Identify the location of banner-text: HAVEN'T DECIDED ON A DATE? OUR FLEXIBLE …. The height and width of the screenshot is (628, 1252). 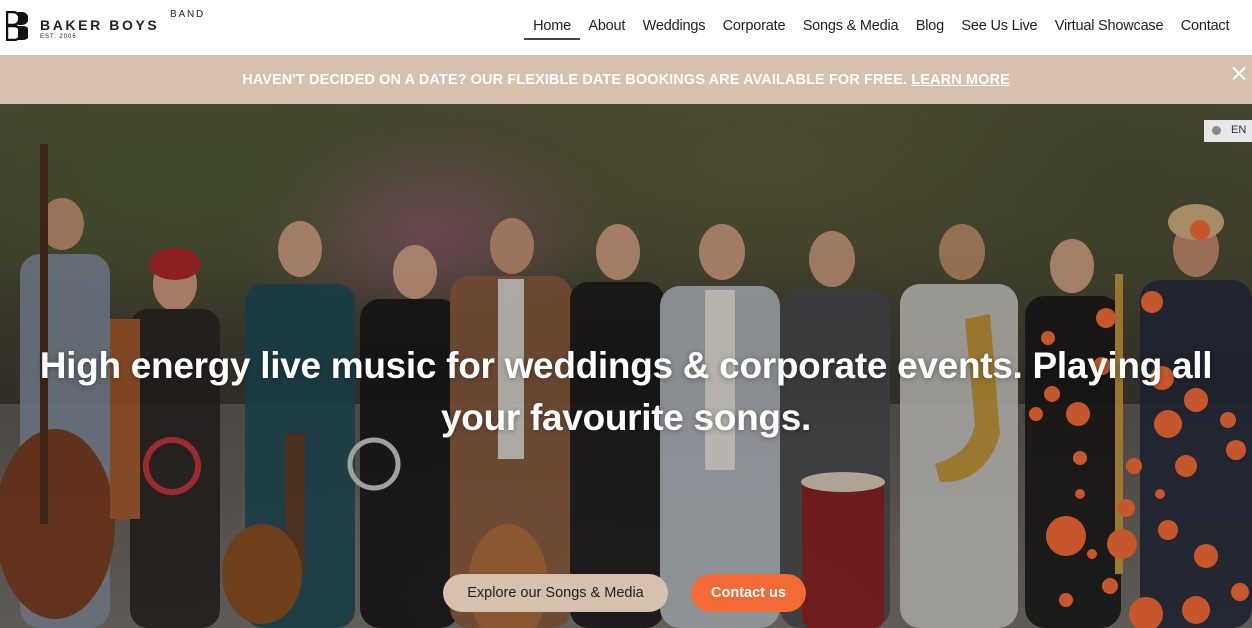
(575, 80).